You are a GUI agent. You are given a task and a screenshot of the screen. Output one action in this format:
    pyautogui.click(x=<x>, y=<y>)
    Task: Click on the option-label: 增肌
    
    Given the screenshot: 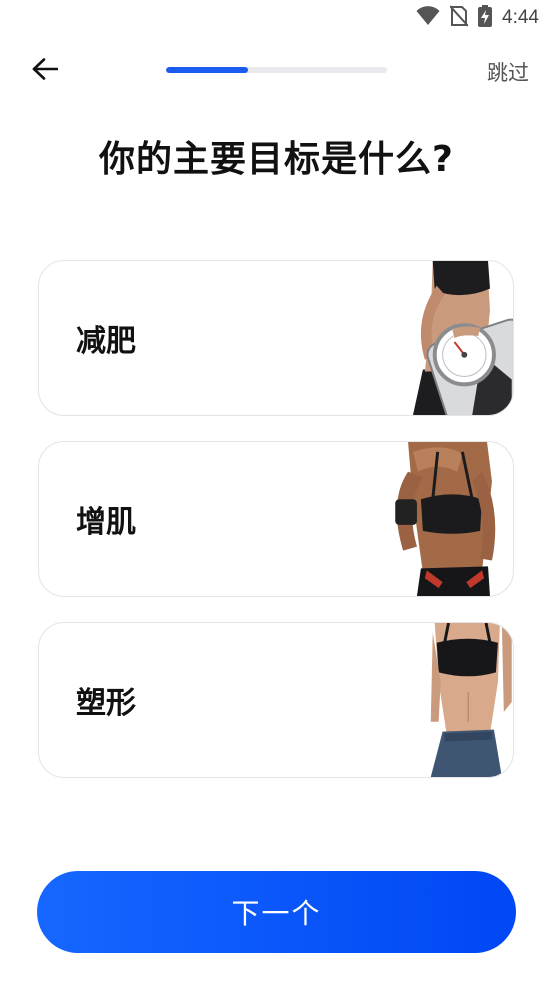 What is the action you would take?
    pyautogui.click(x=106, y=522)
    